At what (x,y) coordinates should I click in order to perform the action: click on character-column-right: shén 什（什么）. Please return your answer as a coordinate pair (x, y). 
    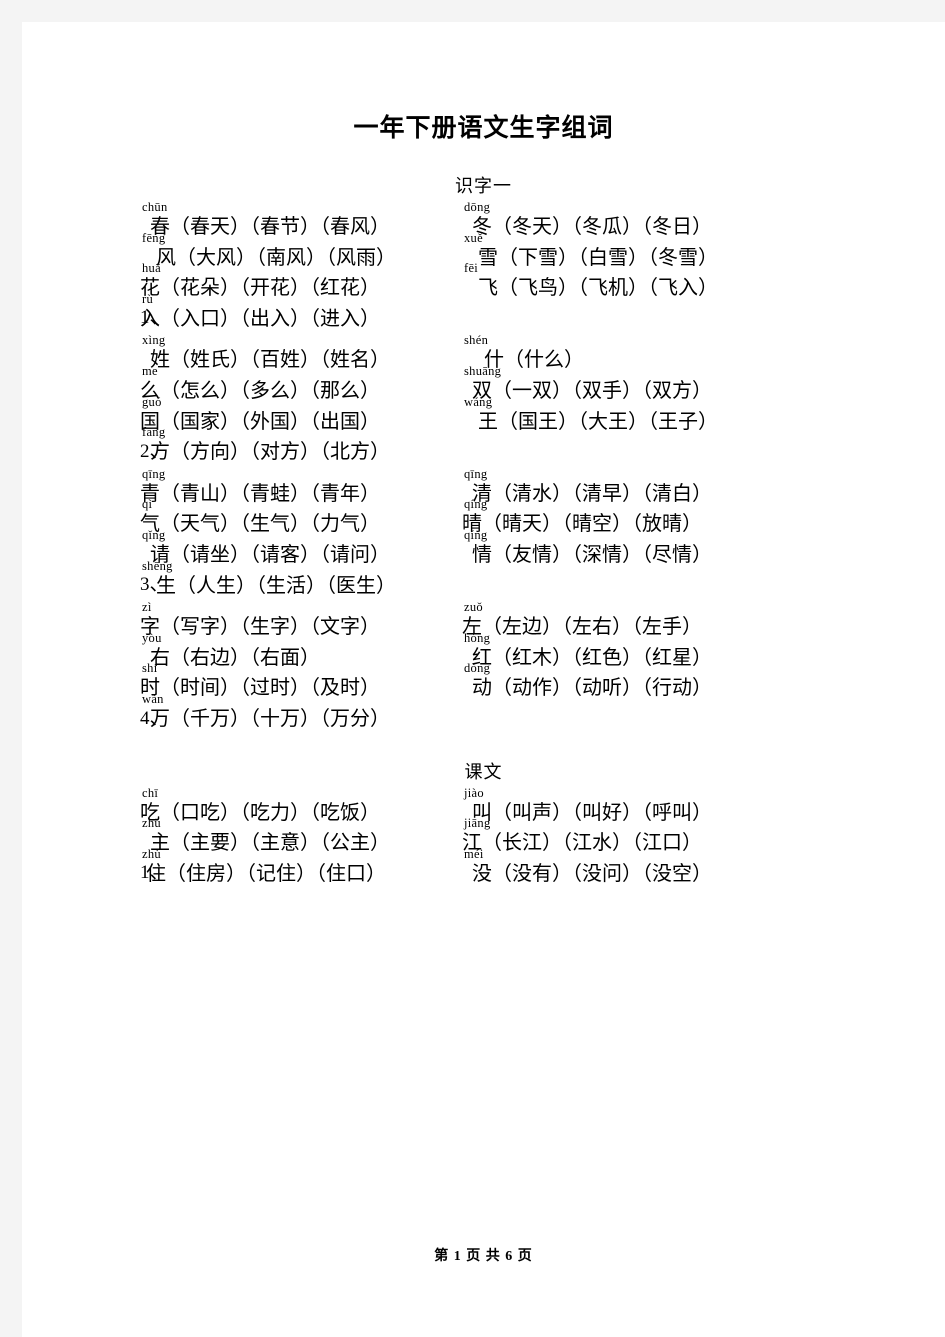
    Looking at the image, I should click on (642, 353).